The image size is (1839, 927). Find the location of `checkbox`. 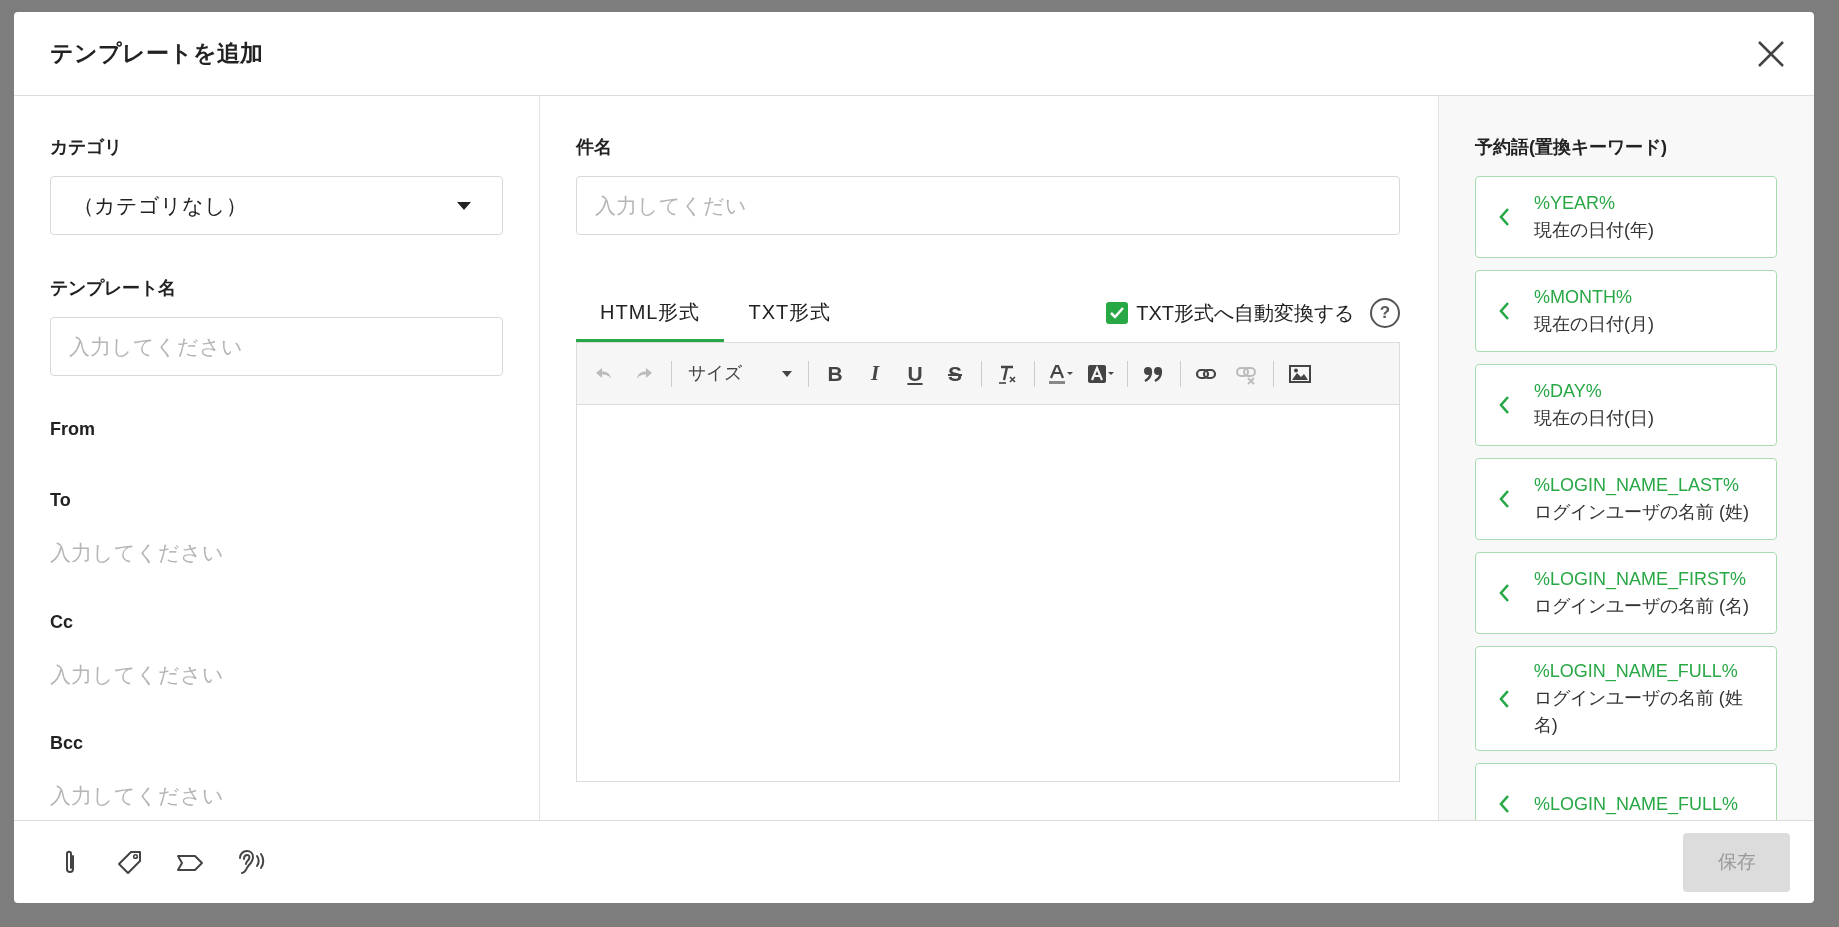

checkbox is located at coordinates (1117, 313).